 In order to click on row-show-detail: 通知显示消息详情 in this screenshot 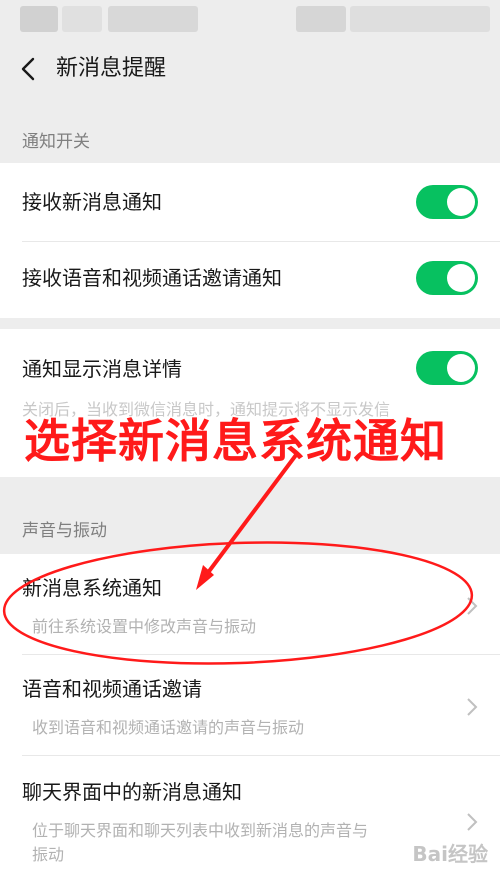, I will do `click(250, 369)`.